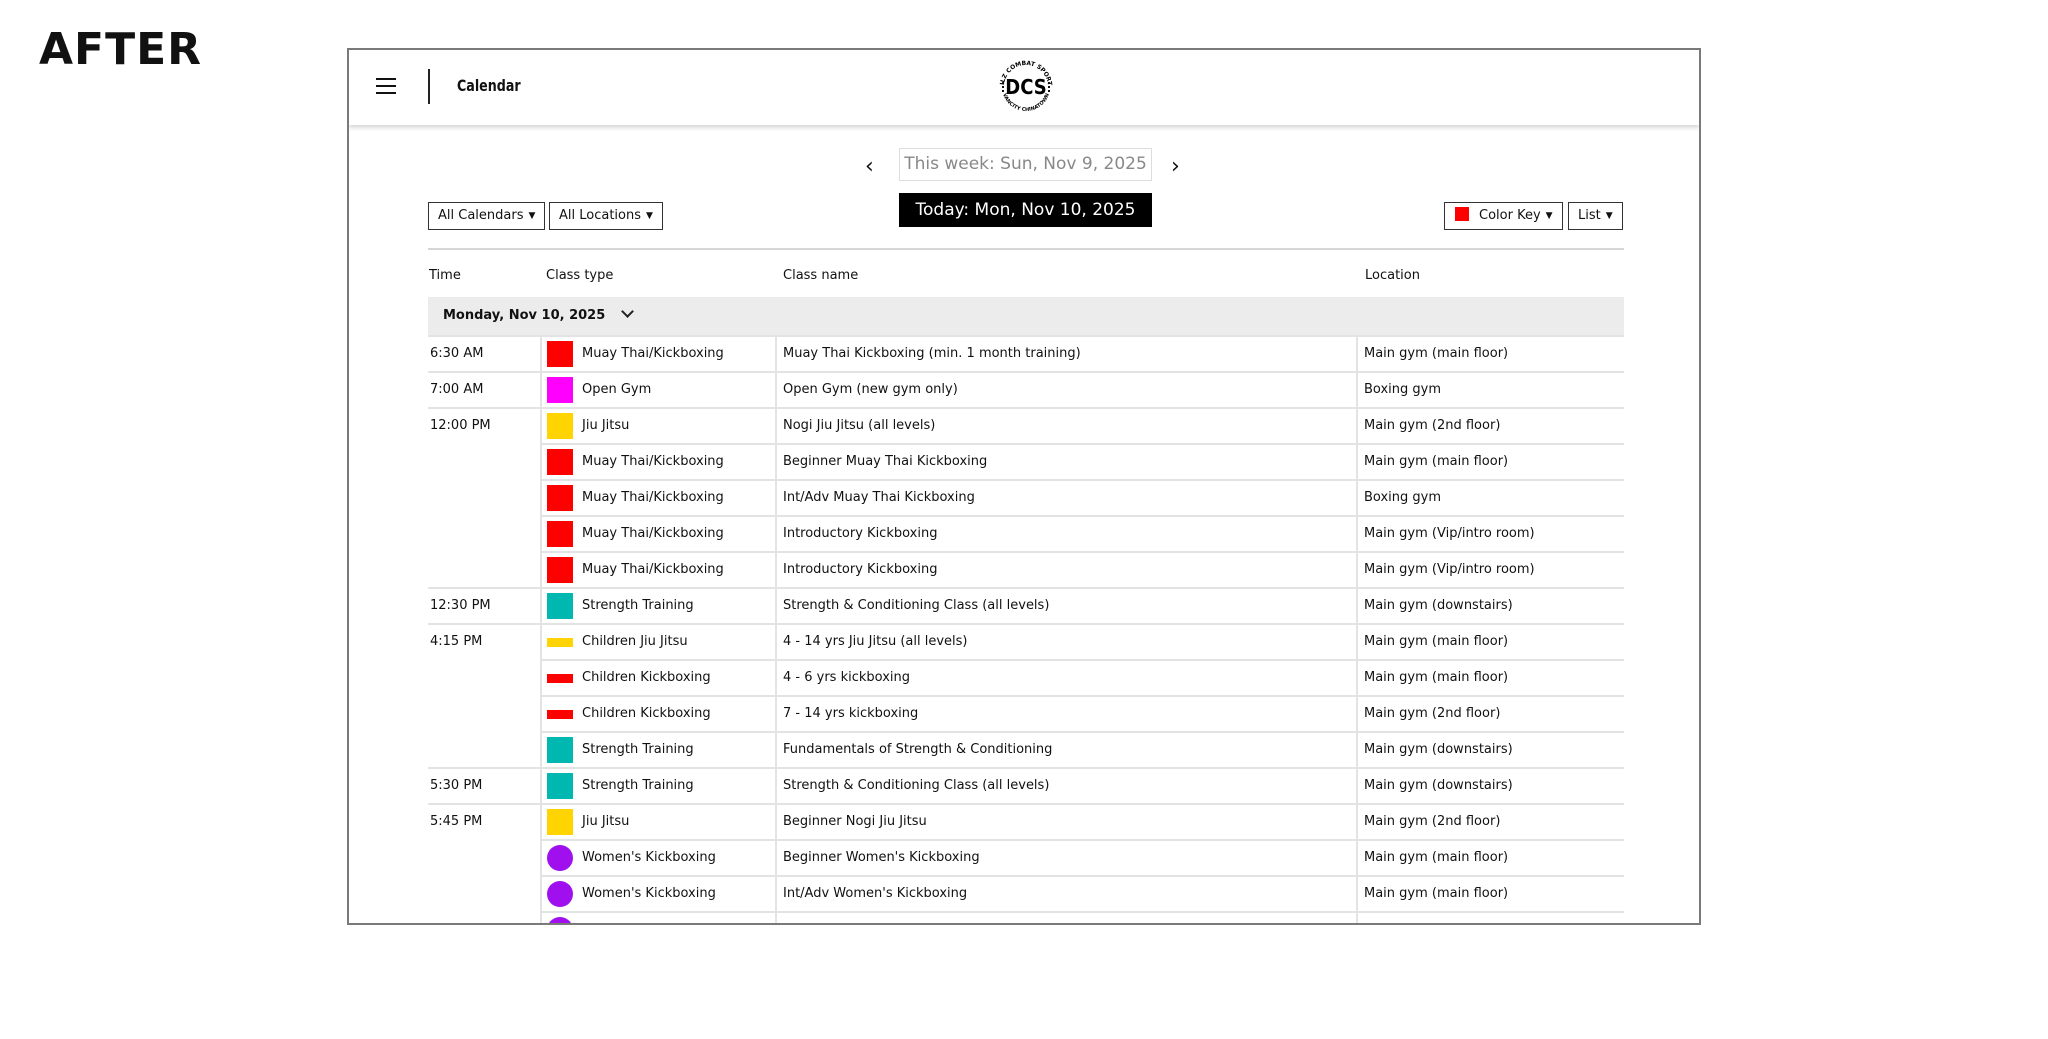 The height and width of the screenshot is (1039, 2048). I want to click on svg-text: DCS, so click(1025, 87).